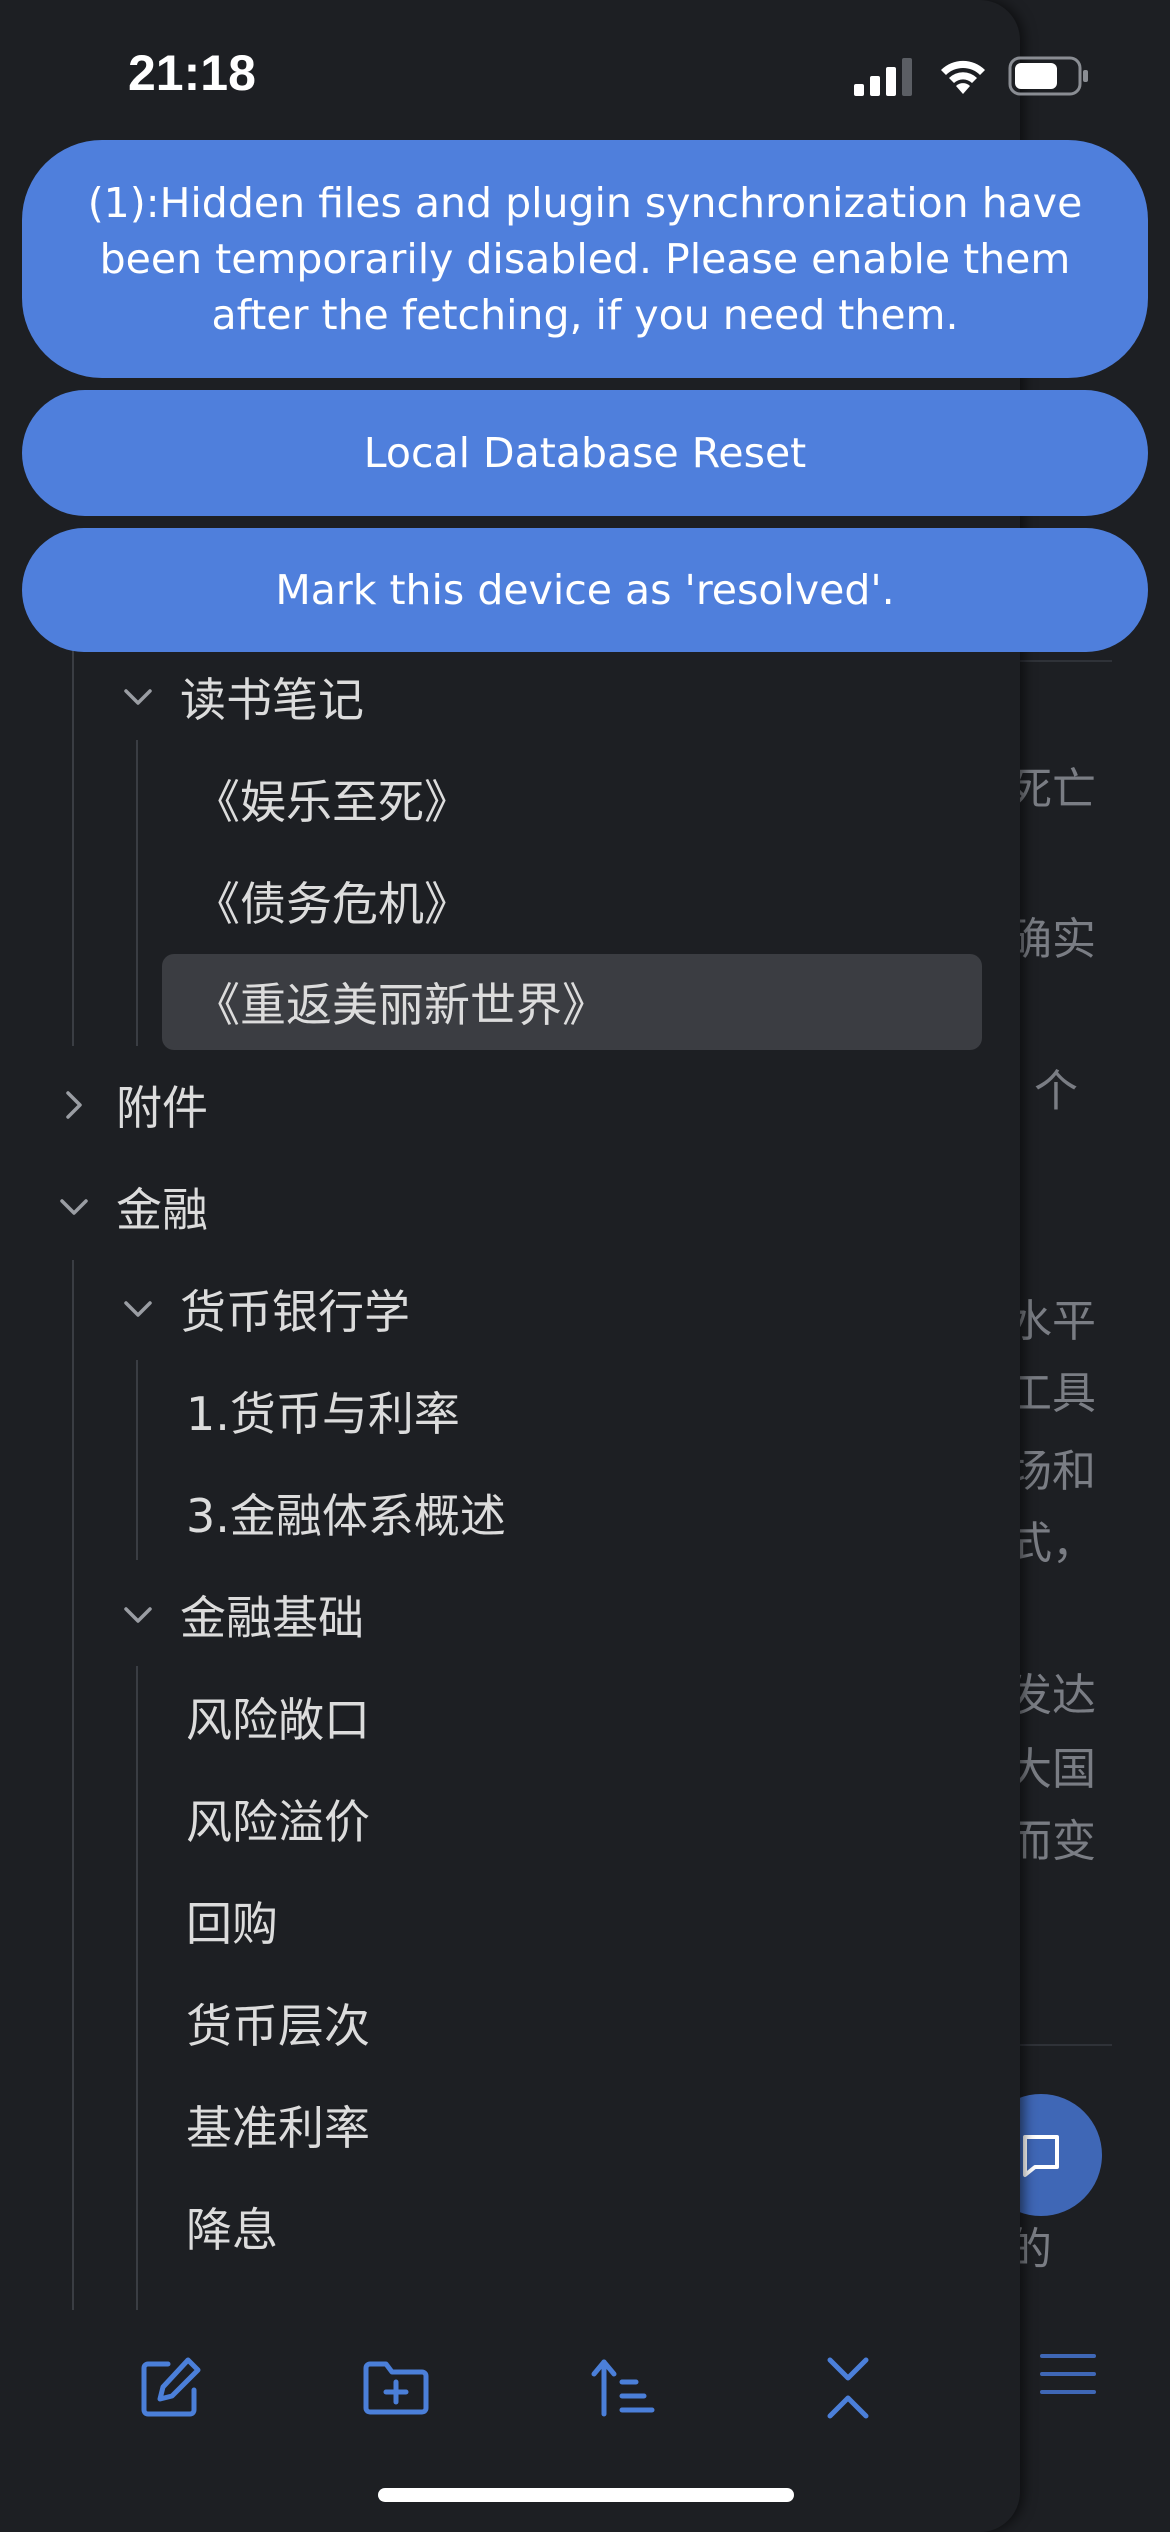  I want to click on status-time: 21:18, so click(192, 73).